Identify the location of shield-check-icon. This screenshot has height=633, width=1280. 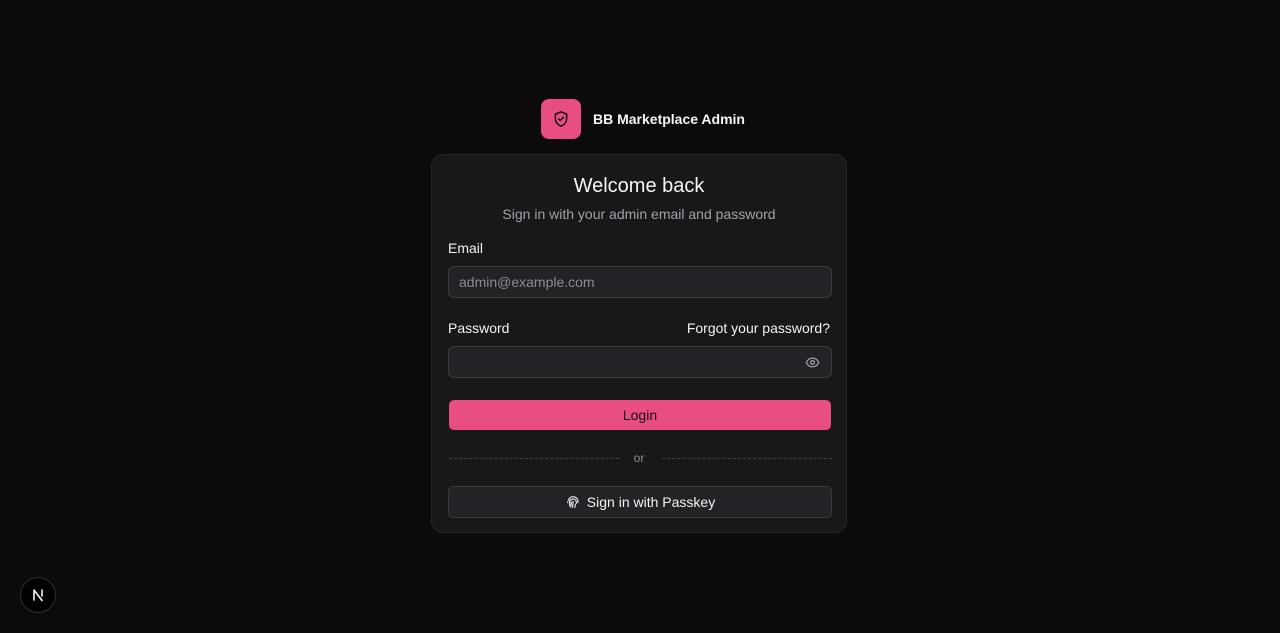
(561, 119).